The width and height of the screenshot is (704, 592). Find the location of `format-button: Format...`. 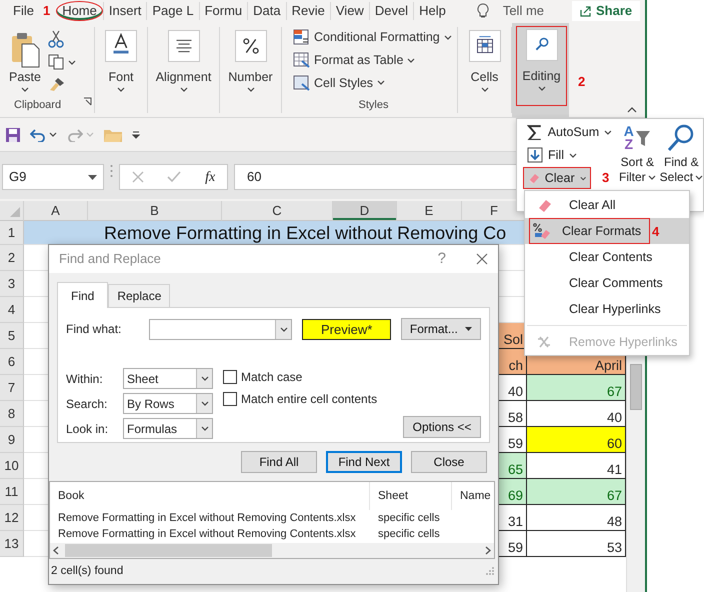

format-button: Format... is located at coordinates (441, 329).